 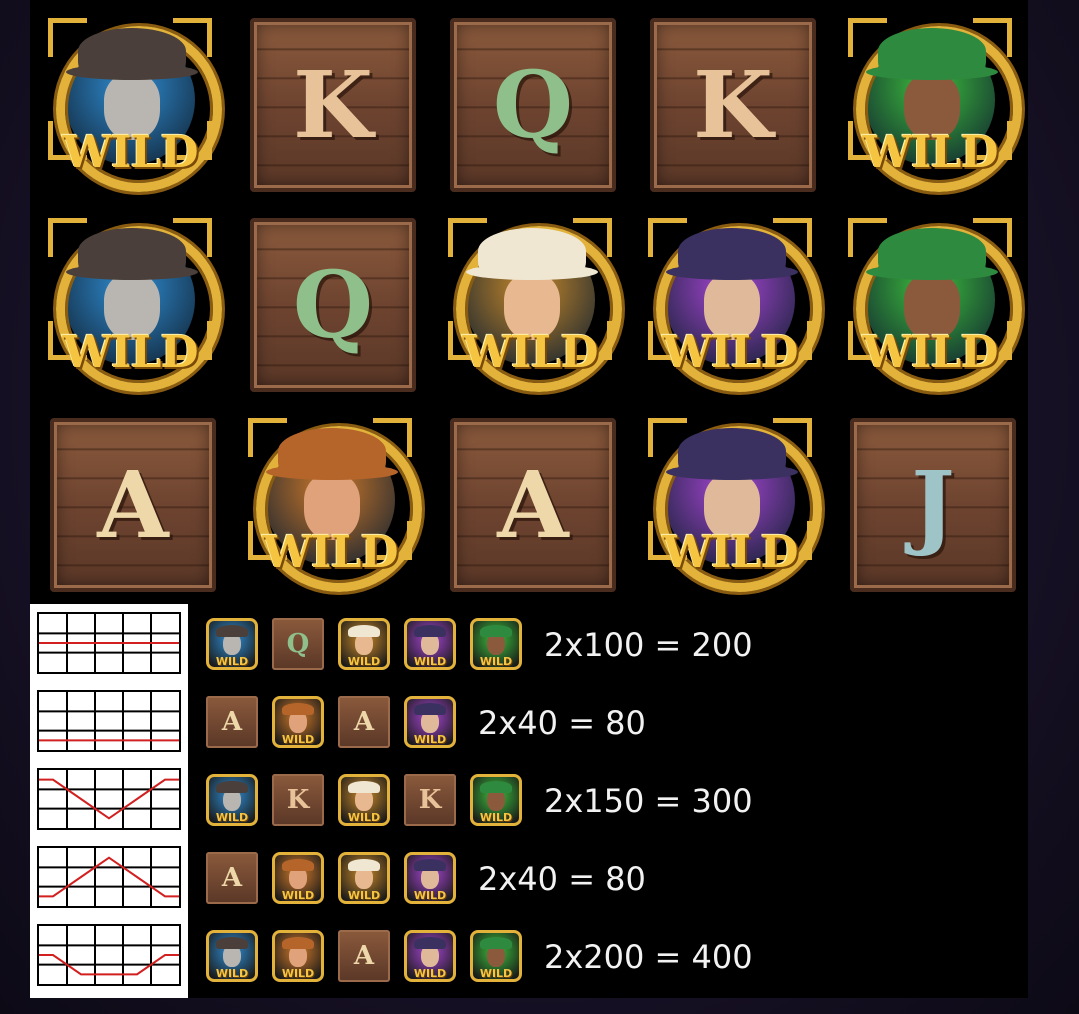 I want to click on reel-cell: J, so click(x=930, y=499).